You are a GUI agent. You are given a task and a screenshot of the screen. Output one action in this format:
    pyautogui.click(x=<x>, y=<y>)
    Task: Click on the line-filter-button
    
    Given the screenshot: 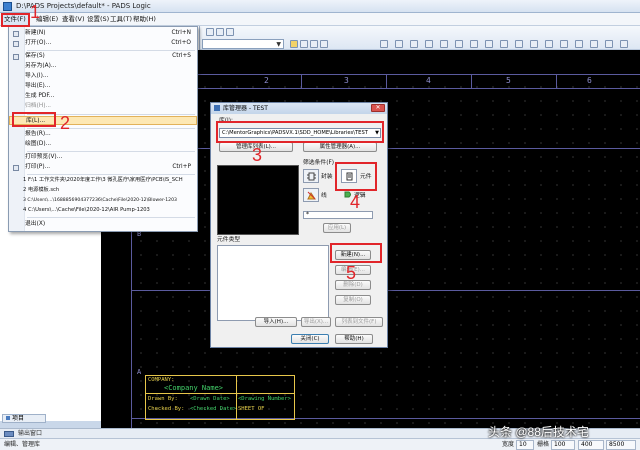 What is the action you would take?
    pyautogui.click(x=311, y=195)
    